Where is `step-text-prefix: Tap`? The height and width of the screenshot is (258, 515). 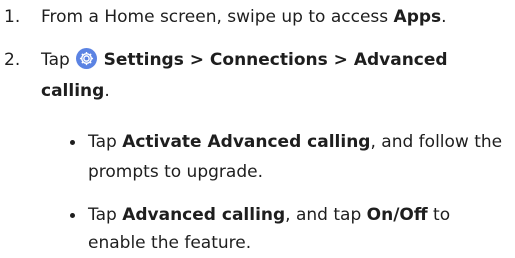
step-text-prefix: Tap is located at coordinates (58, 60).